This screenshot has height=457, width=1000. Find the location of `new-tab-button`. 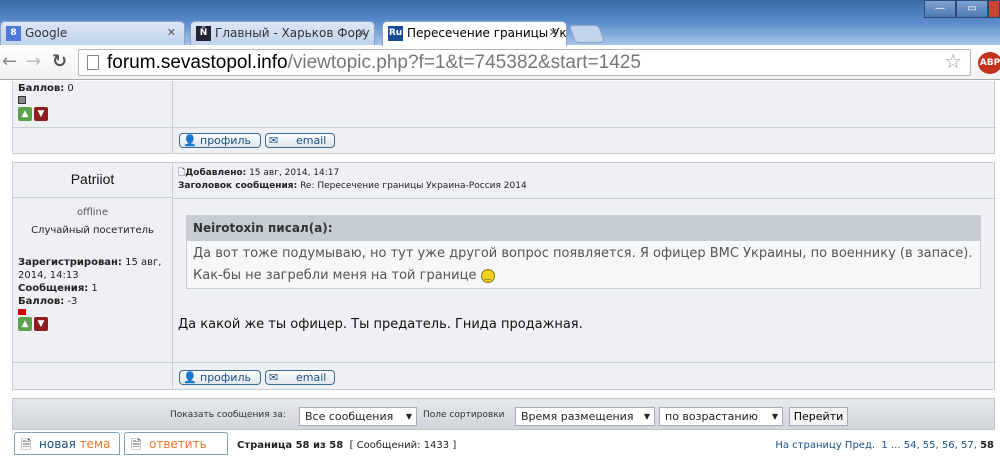

new-tab-button is located at coordinates (587, 34).